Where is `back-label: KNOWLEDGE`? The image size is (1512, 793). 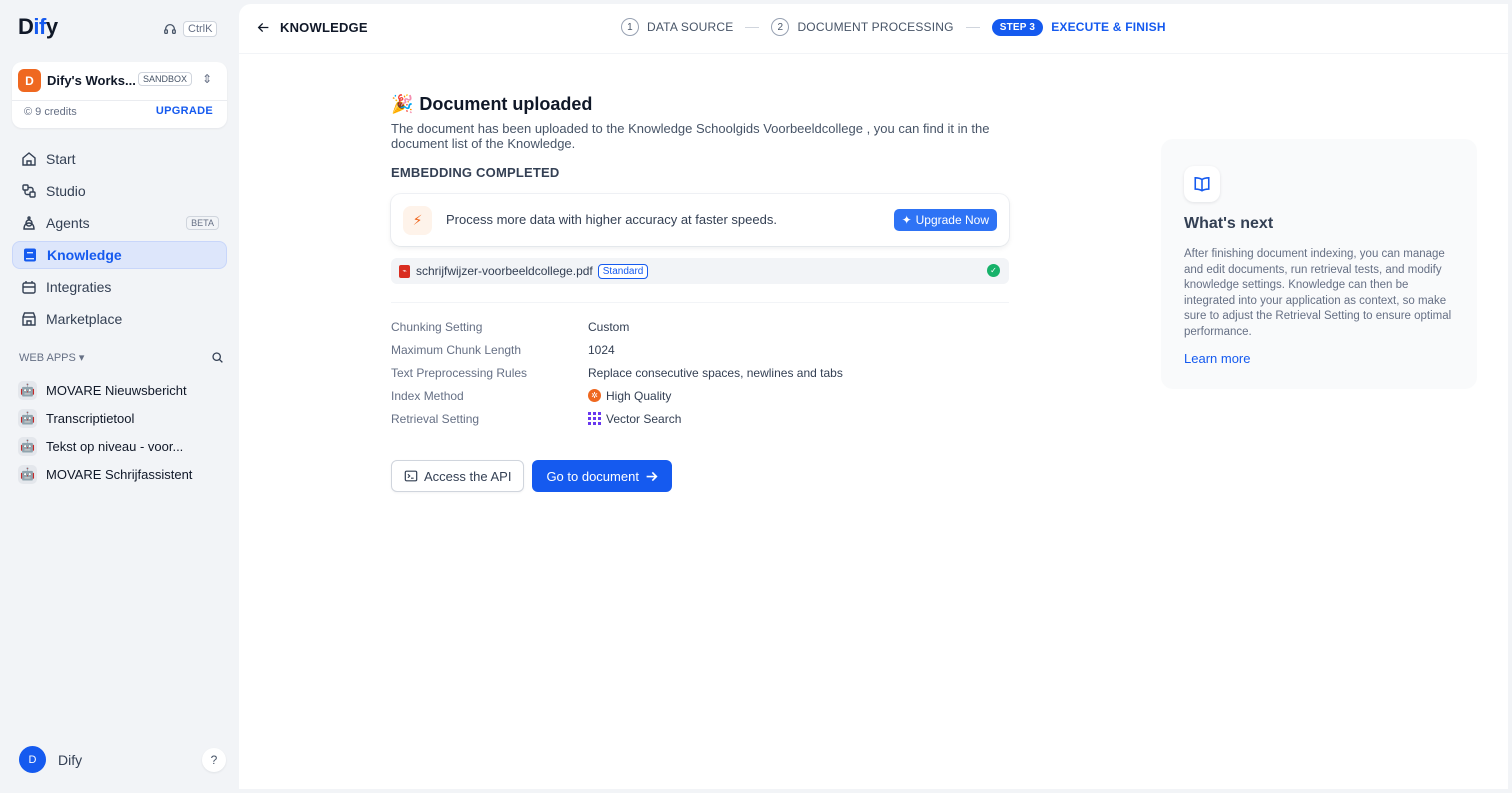
back-label: KNOWLEDGE is located at coordinates (324, 27).